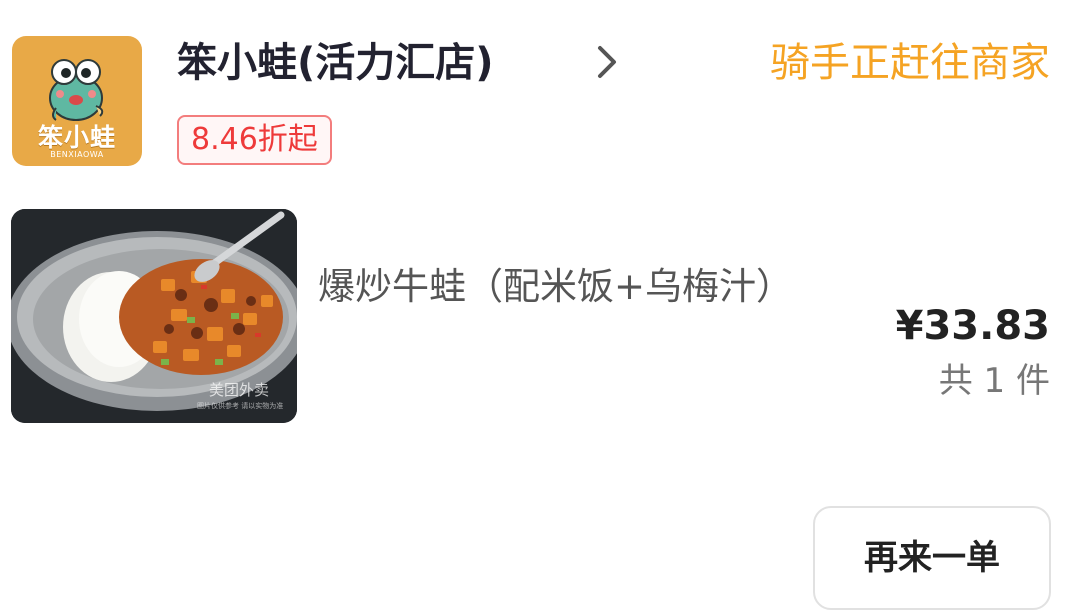 This screenshot has height=611, width=1070. I want to click on product-image: 美团外卖 图片仅供参考 请以实物为准, so click(154, 316).